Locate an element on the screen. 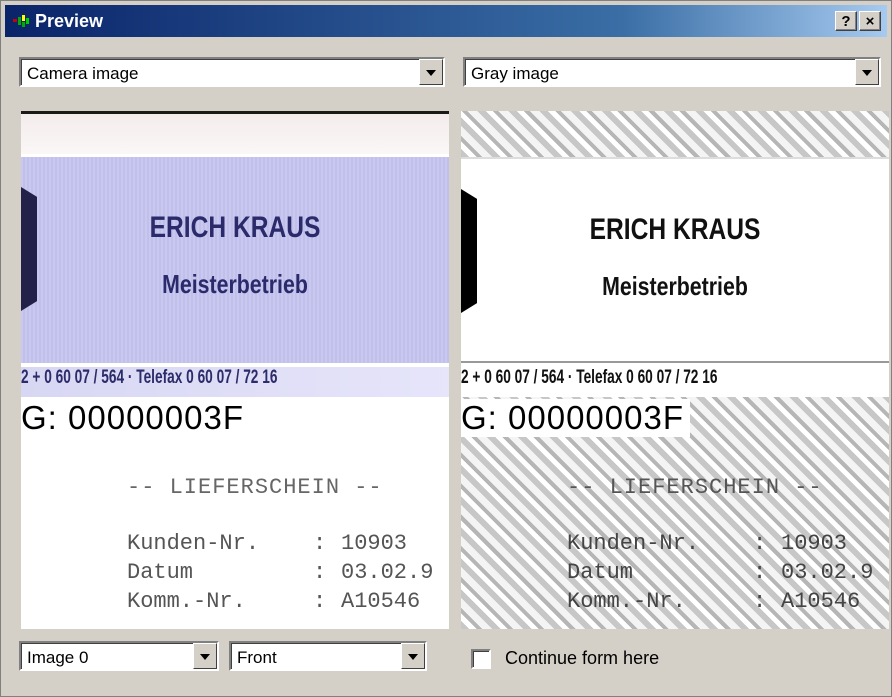  window-title: Preview is located at coordinates (69, 21).